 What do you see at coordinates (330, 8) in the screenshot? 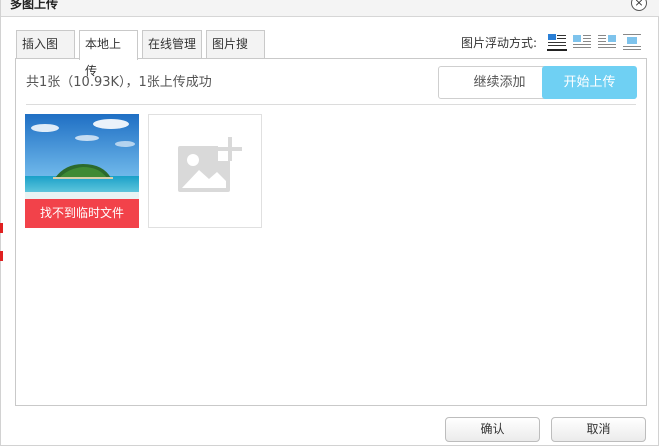
I see `dialog-titlebar: 多图上传` at bounding box center [330, 8].